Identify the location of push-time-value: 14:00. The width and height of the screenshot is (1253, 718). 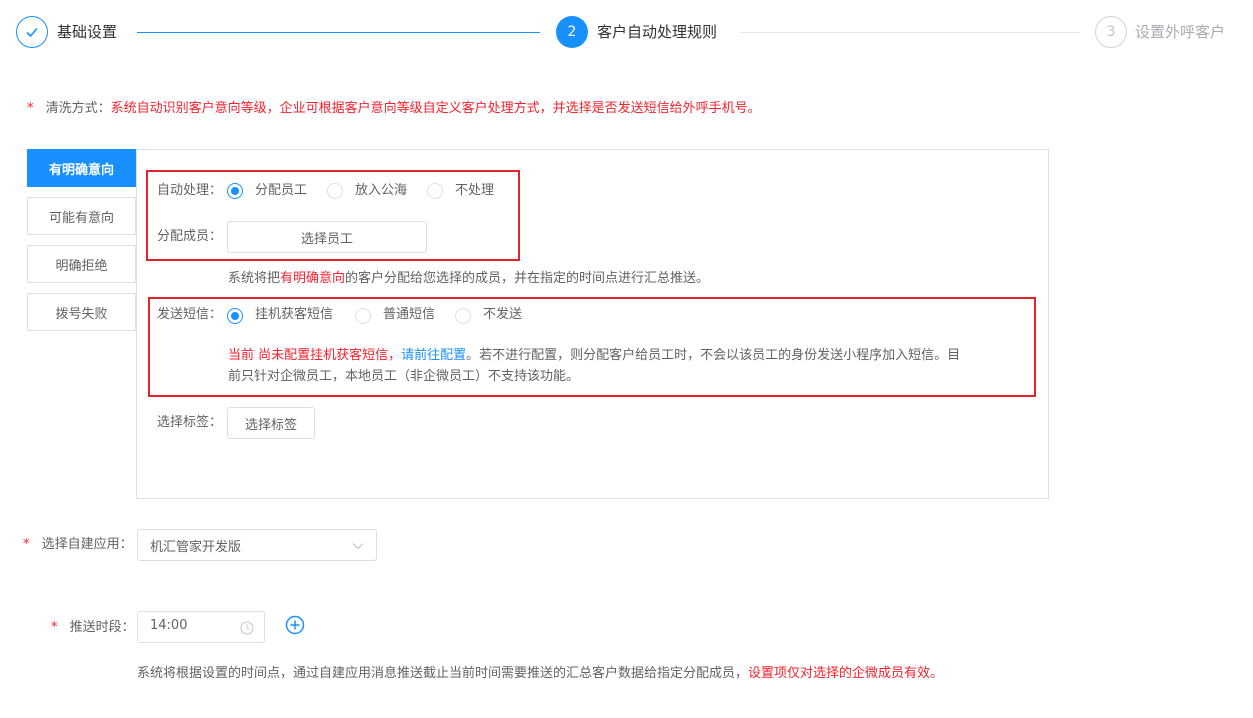
(169, 625).